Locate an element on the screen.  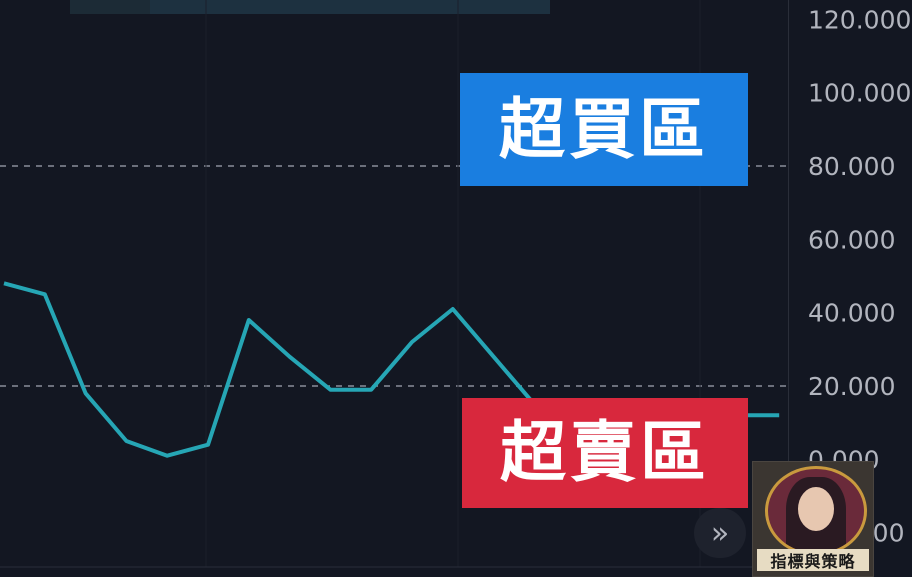
y-tick-label: 80.000 is located at coordinates (851, 166).